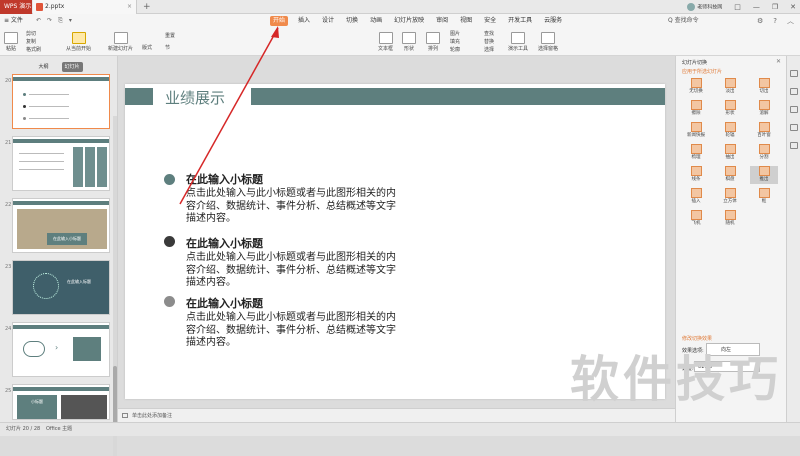 This screenshot has width=800, height=456. I want to click on transition-label: 插入, so click(696, 201).